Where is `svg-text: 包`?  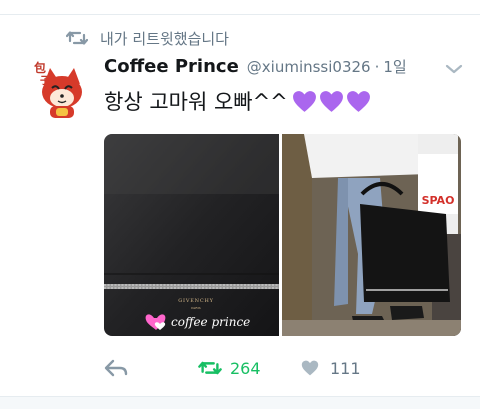 svg-text: 包 is located at coordinates (39, 67).